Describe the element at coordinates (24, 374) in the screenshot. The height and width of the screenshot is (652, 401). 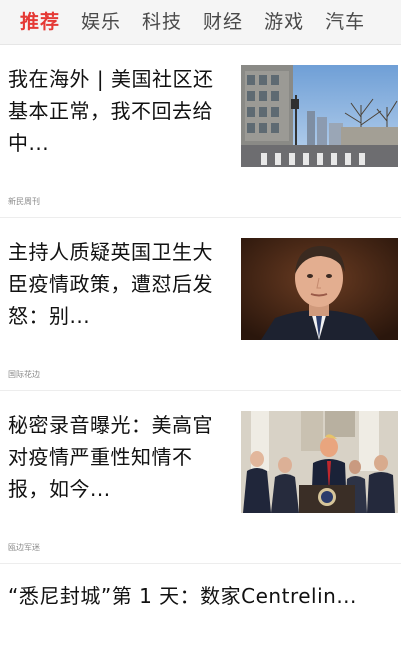
I see `news-source: 国际花边` at that location.